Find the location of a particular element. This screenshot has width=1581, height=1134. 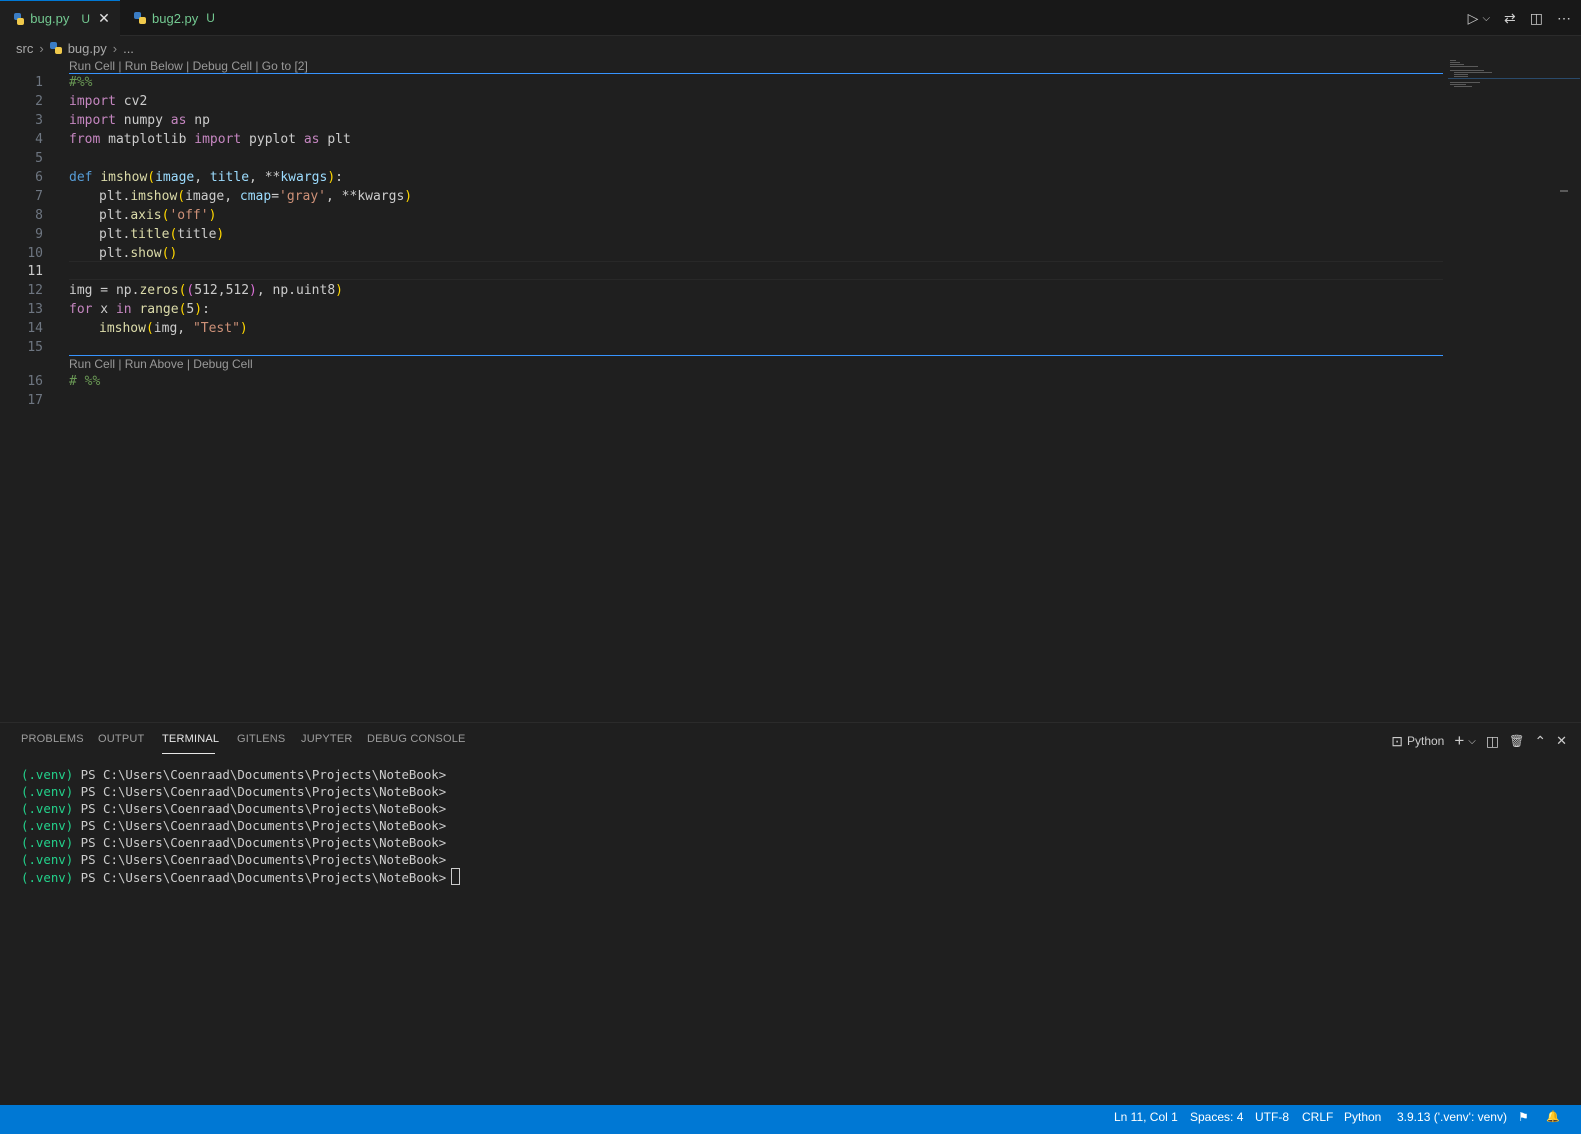

close-panel-icon: ✕ is located at coordinates (1561, 741).